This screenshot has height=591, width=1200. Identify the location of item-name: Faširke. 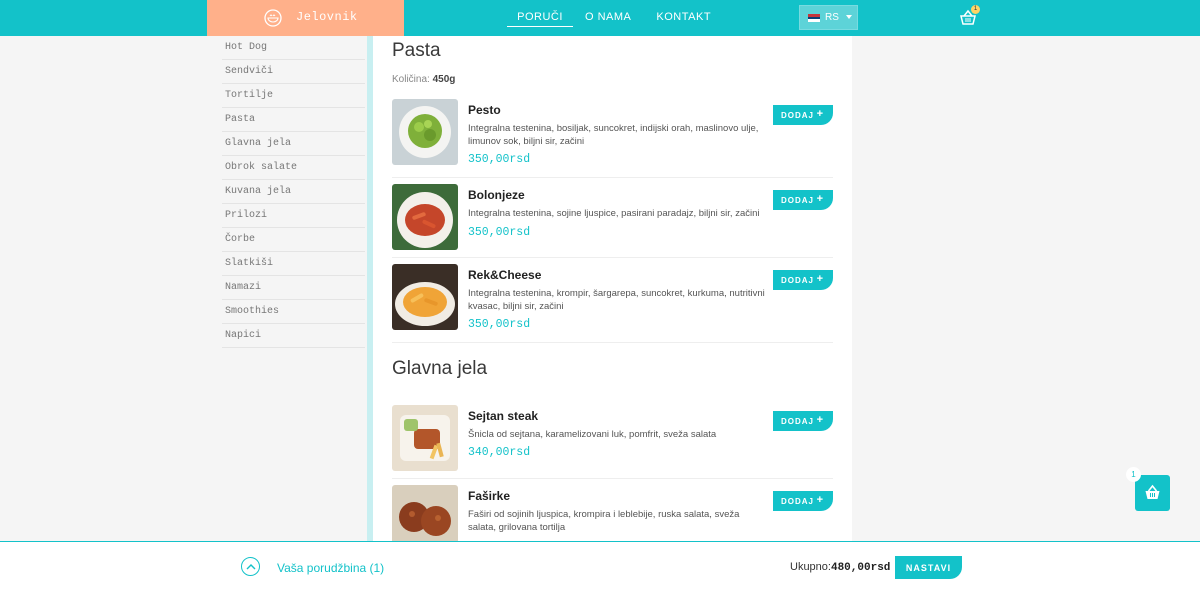
(489, 496).